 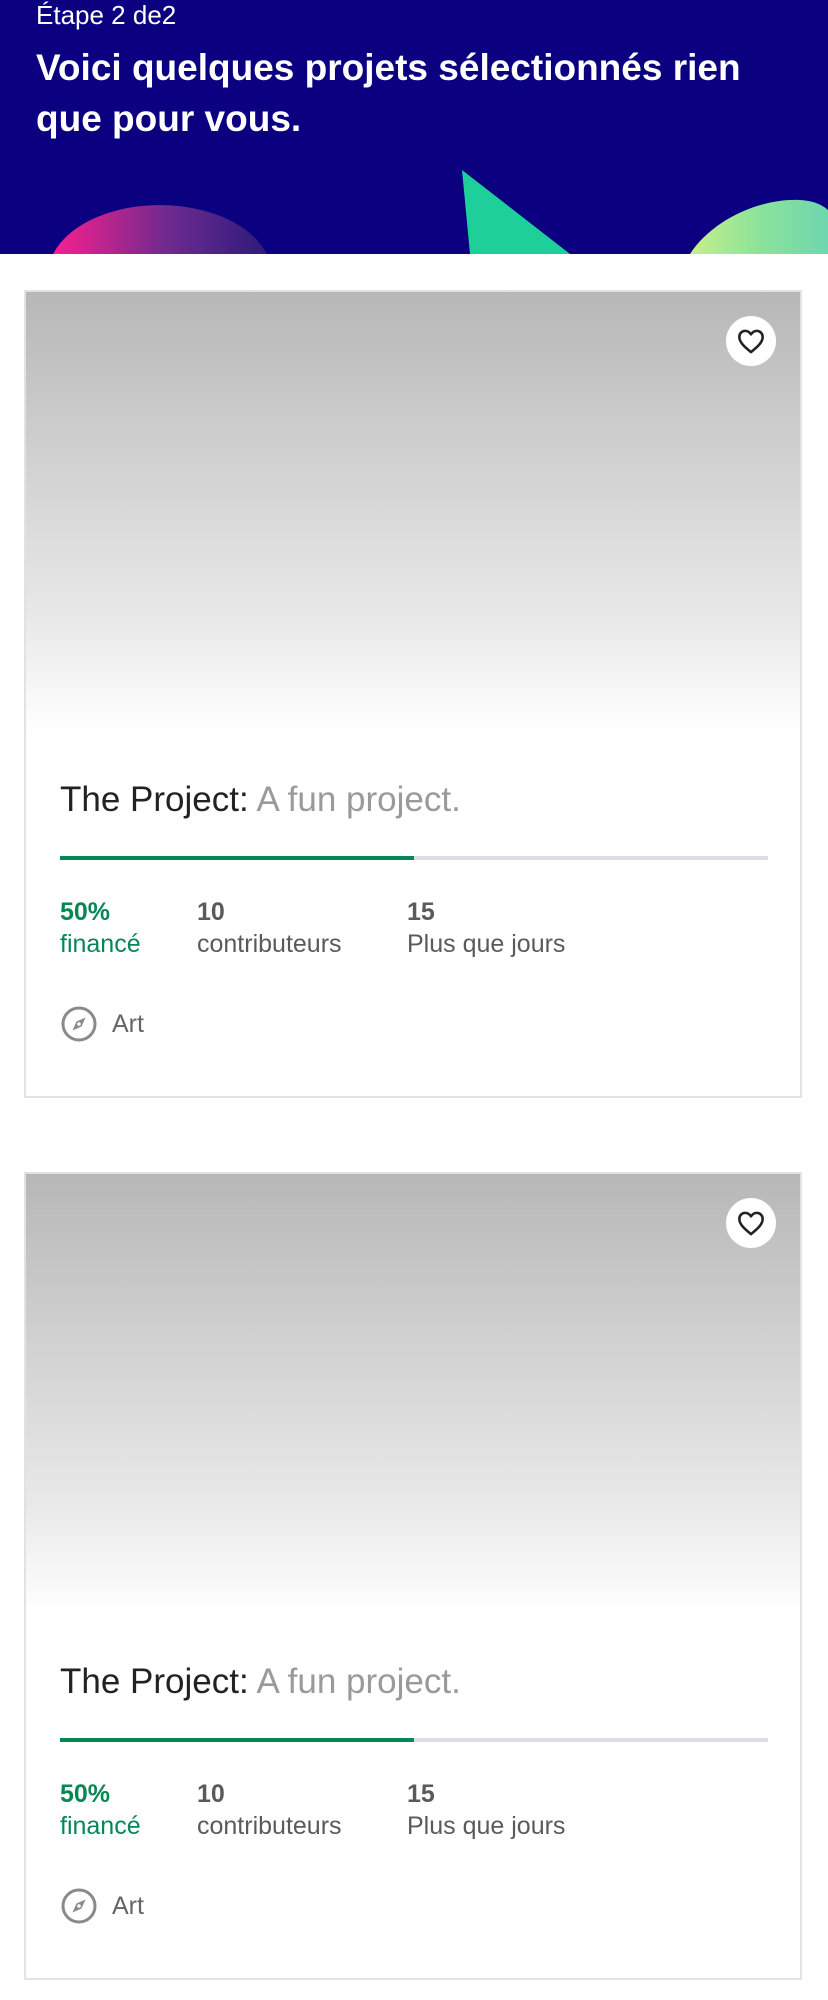 I want to click on pink-blob-shape, so click(x=160, y=229).